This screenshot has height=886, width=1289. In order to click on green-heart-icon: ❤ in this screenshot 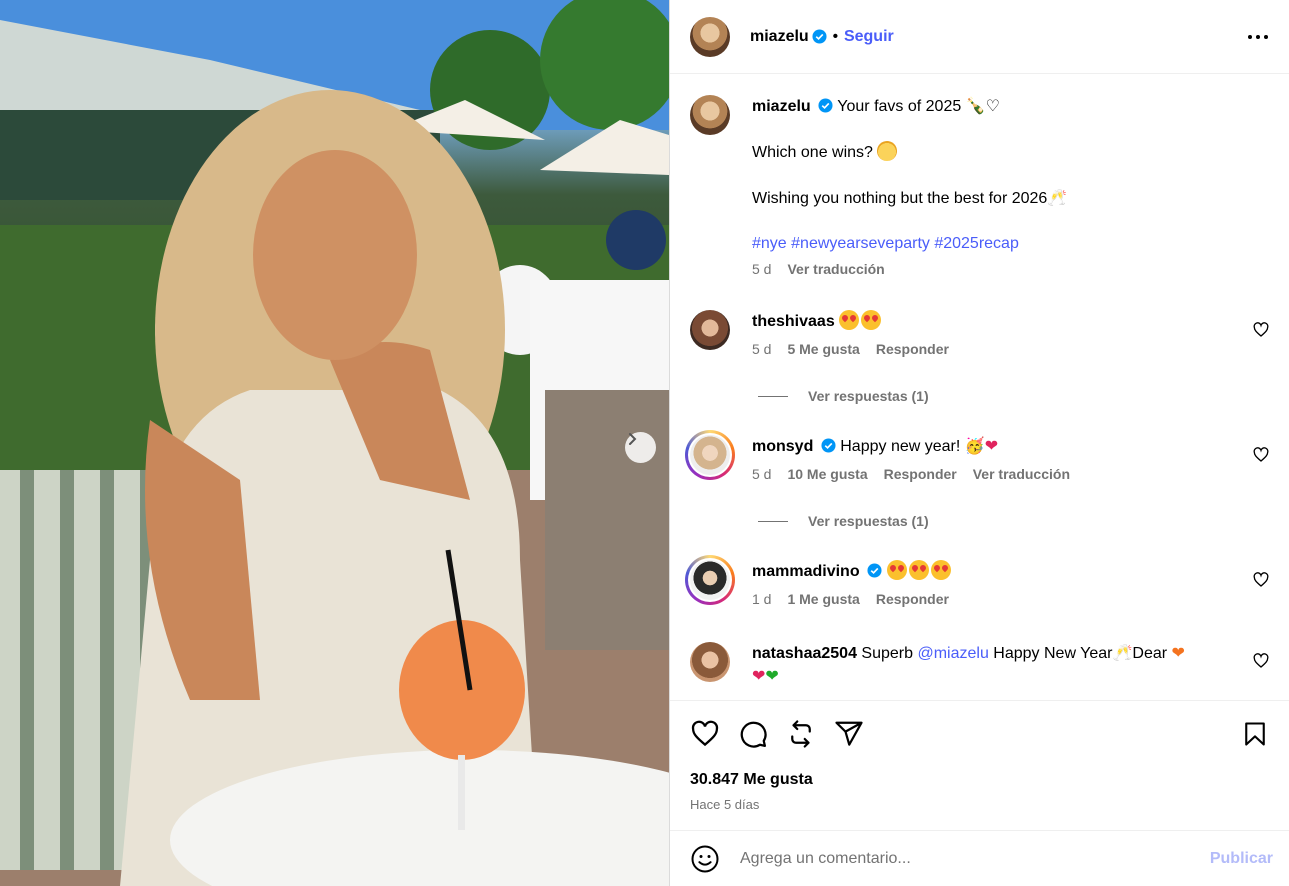, I will do `click(772, 675)`.